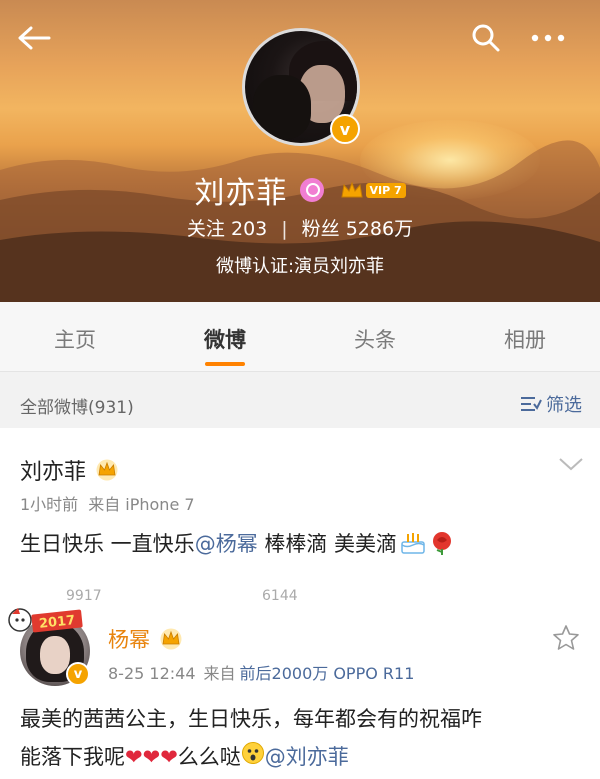 The width and height of the screenshot is (600, 779). What do you see at coordinates (253, 758) in the screenshot?
I see `shocked-emoji-icon` at bounding box center [253, 758].